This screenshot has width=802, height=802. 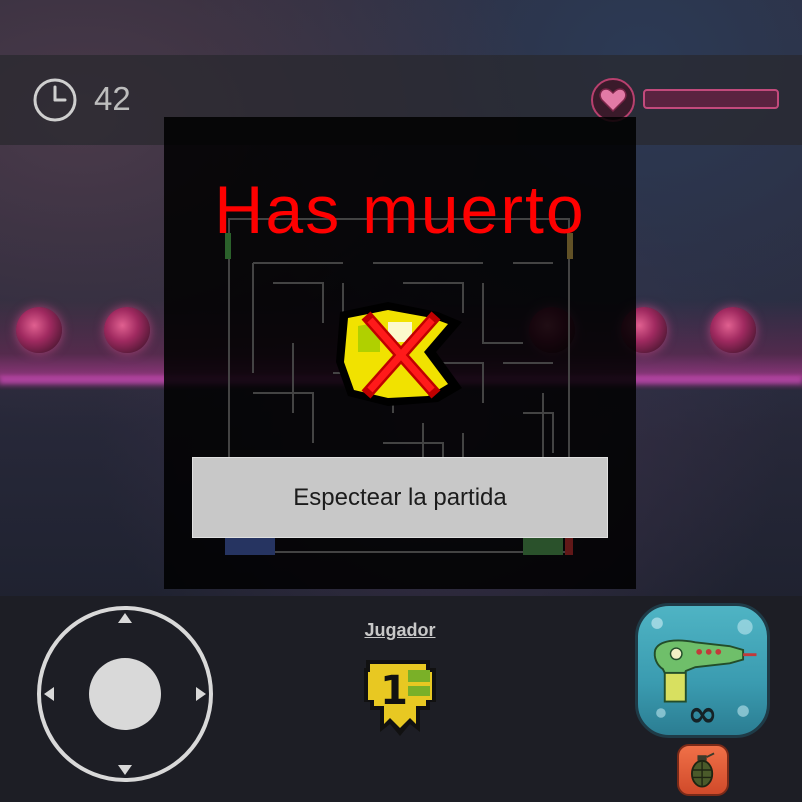 What do you see at coordinates (125, 618) in the screenshot?
I see `joystick-up-arrow` at bounding box center [125, 618].